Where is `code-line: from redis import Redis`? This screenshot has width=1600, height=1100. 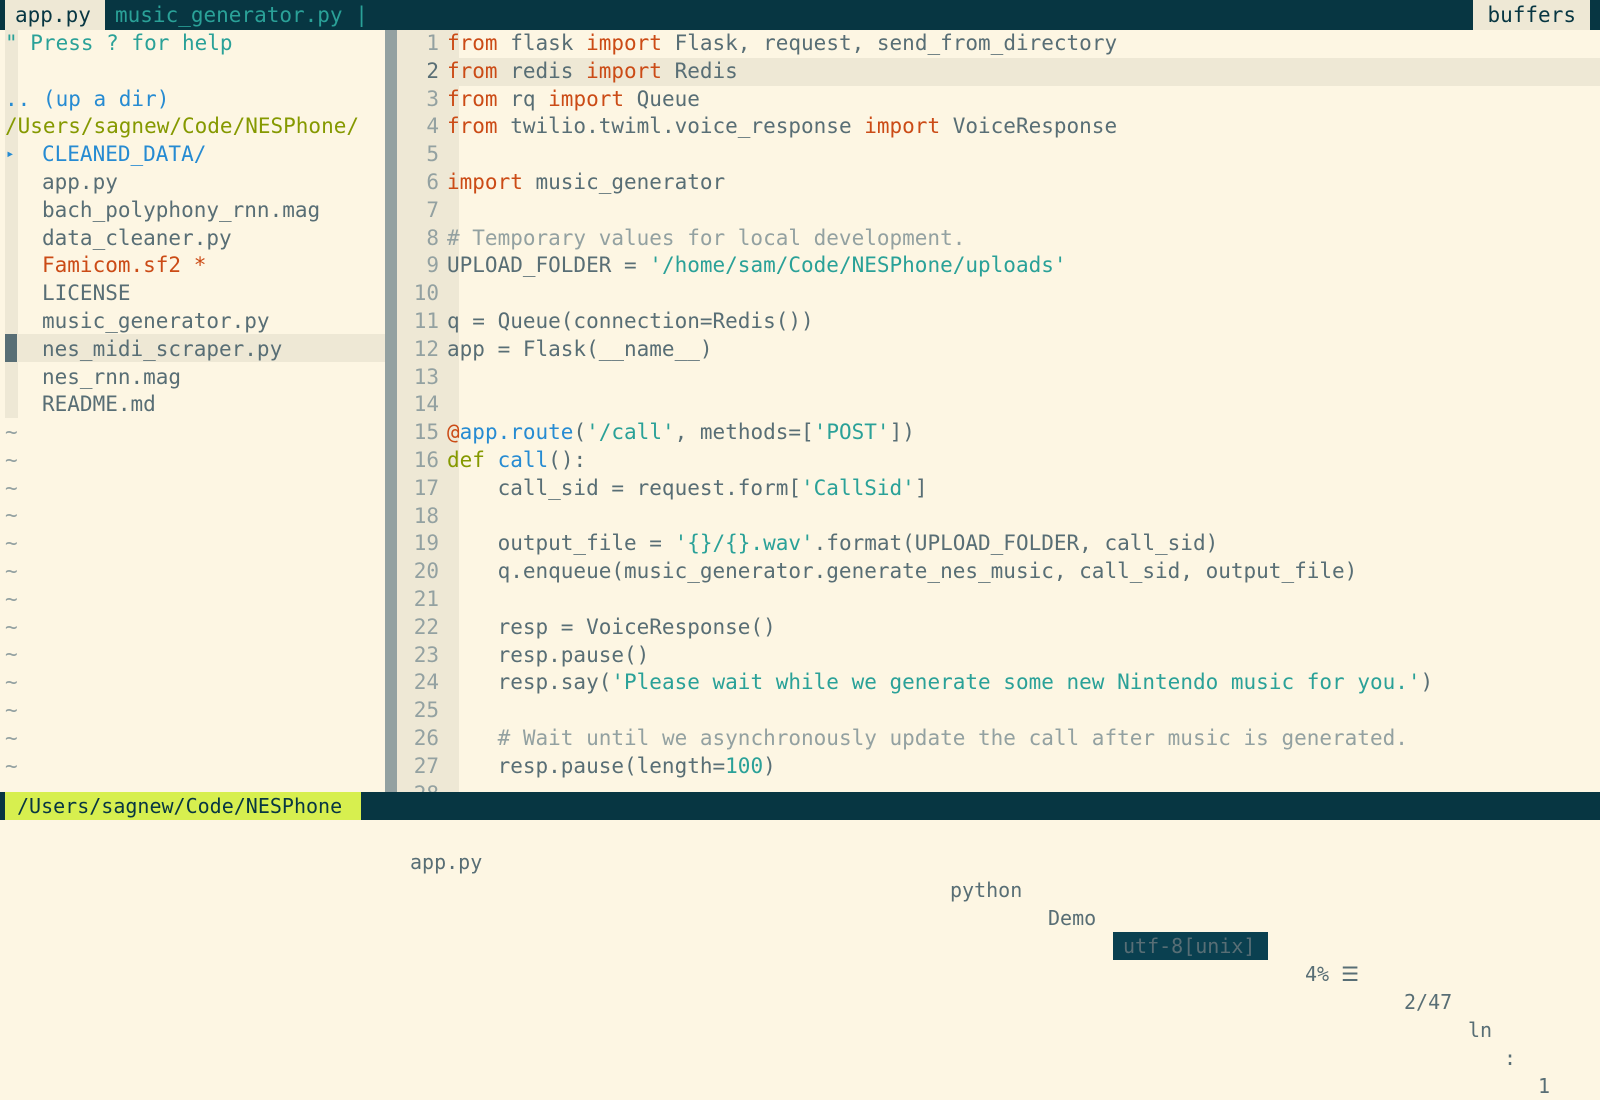 code-line: from redis import Redis is located at coordinates (592, 72).